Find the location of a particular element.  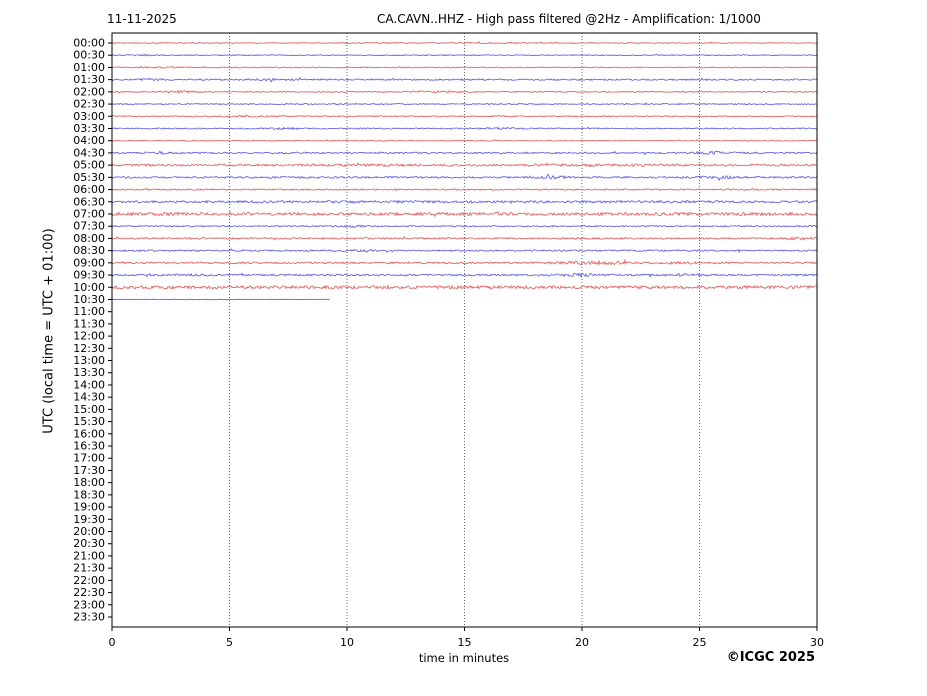

y-tick-label: 13:00 is located at coordinates (89, 360).